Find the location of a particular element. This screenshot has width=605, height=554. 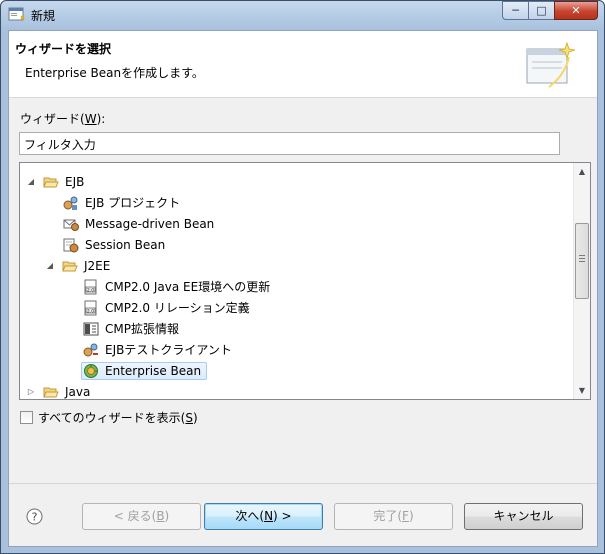

minimize-button: ─ is located at coordinates (515, 10).